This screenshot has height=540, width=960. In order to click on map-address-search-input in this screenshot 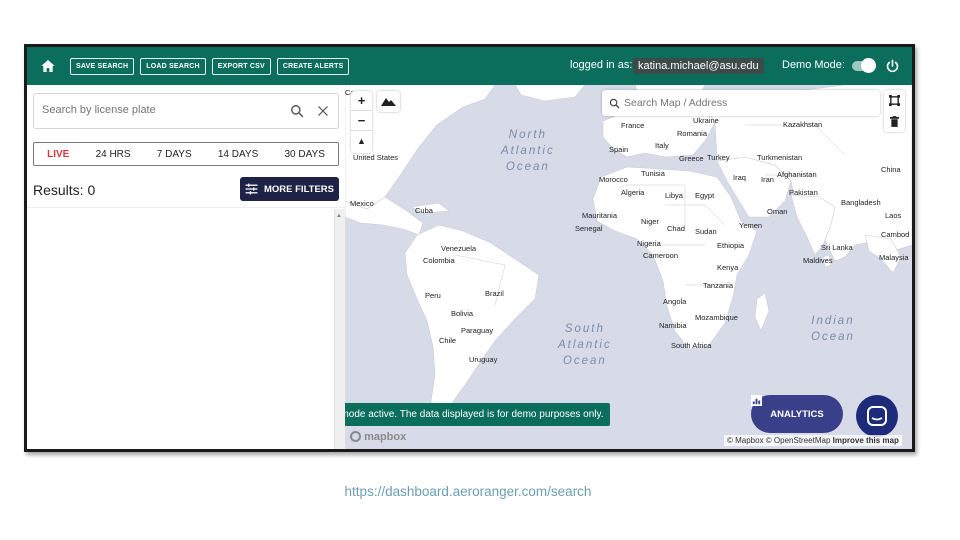, I will do `click(744, 103)`.